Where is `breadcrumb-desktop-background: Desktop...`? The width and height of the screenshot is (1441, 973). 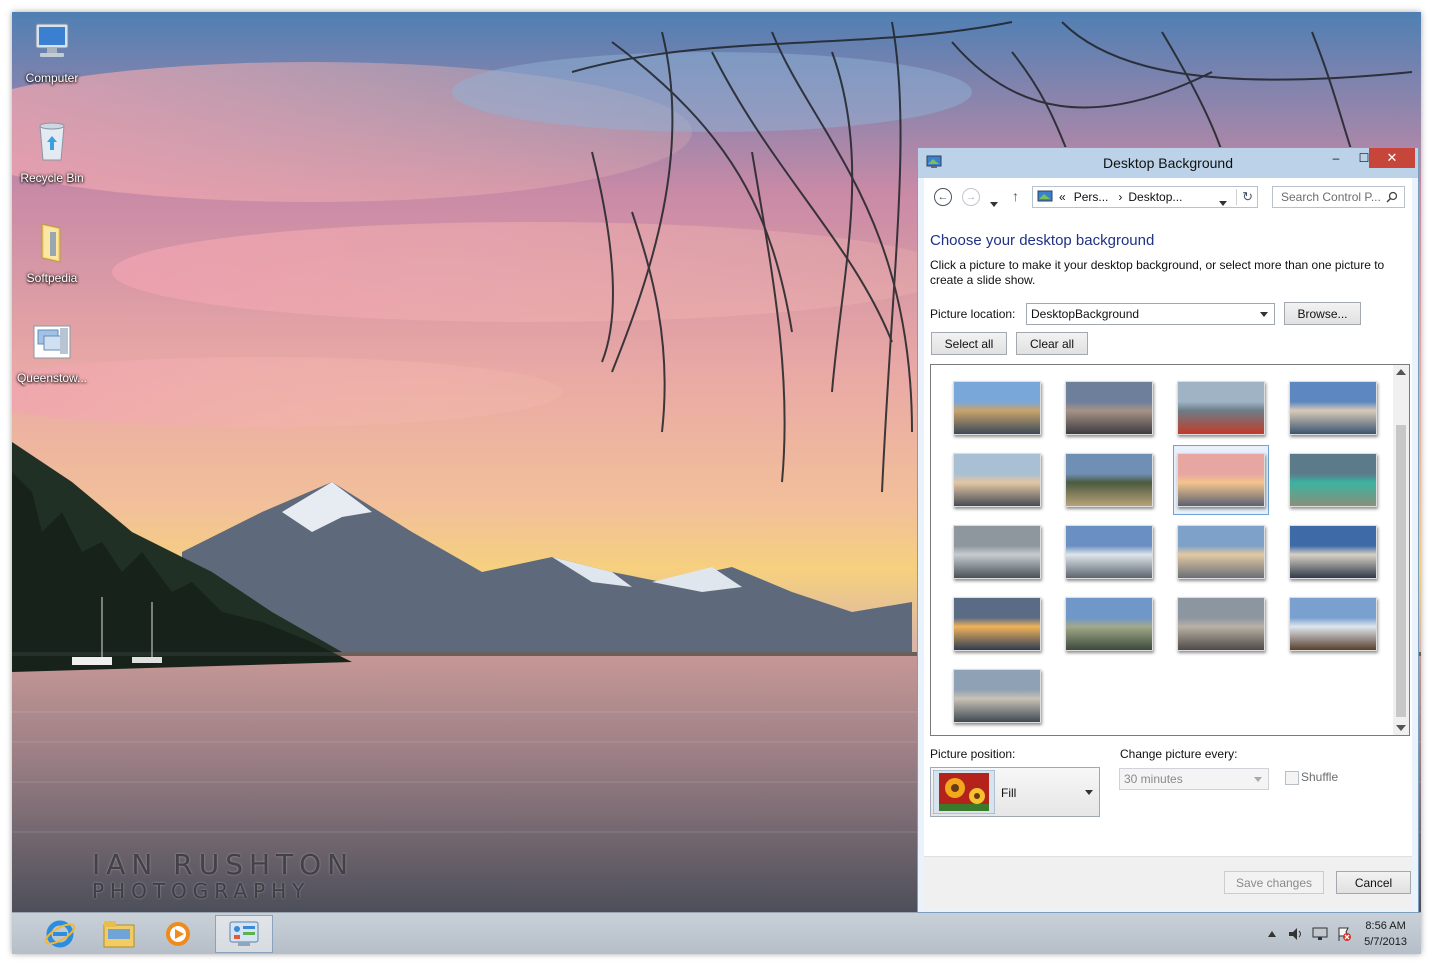
breadcrumb-desktop-background: Desktop... is located at coordinates (1155, 197).